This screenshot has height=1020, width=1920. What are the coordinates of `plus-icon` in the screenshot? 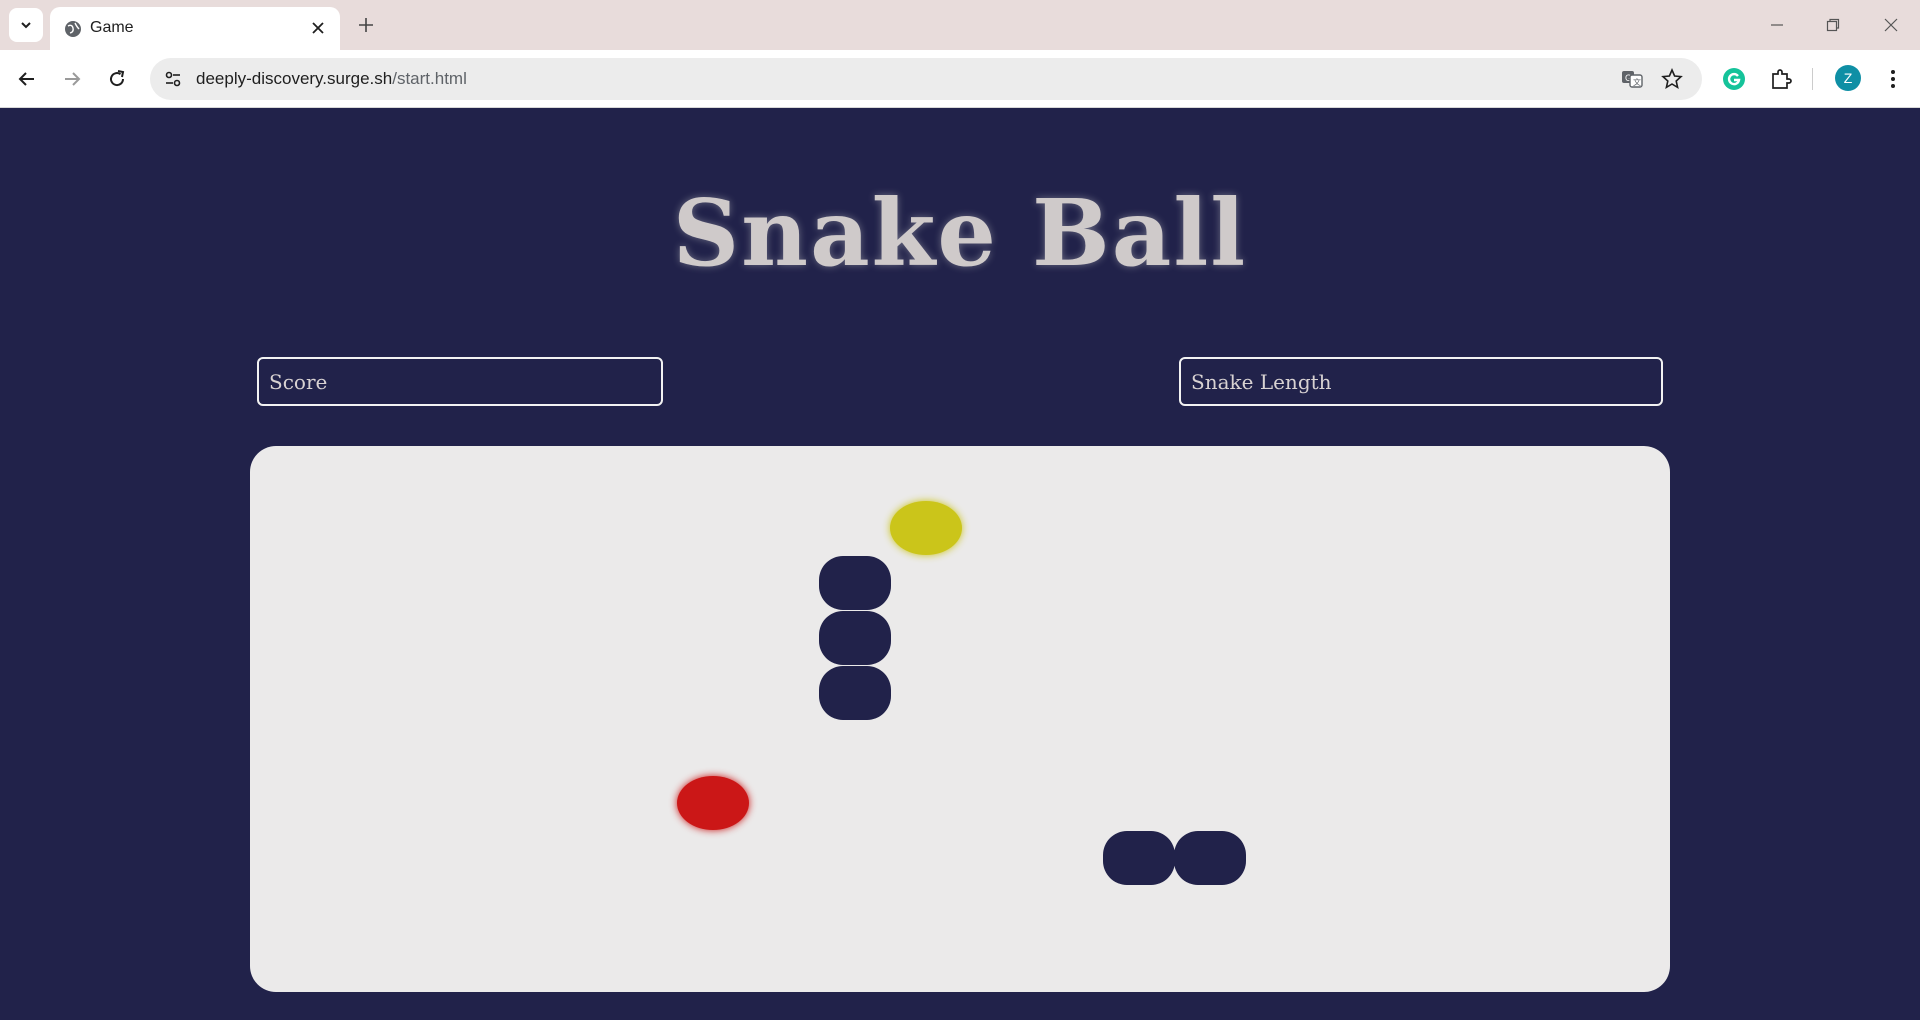 It's located at (366, 25).